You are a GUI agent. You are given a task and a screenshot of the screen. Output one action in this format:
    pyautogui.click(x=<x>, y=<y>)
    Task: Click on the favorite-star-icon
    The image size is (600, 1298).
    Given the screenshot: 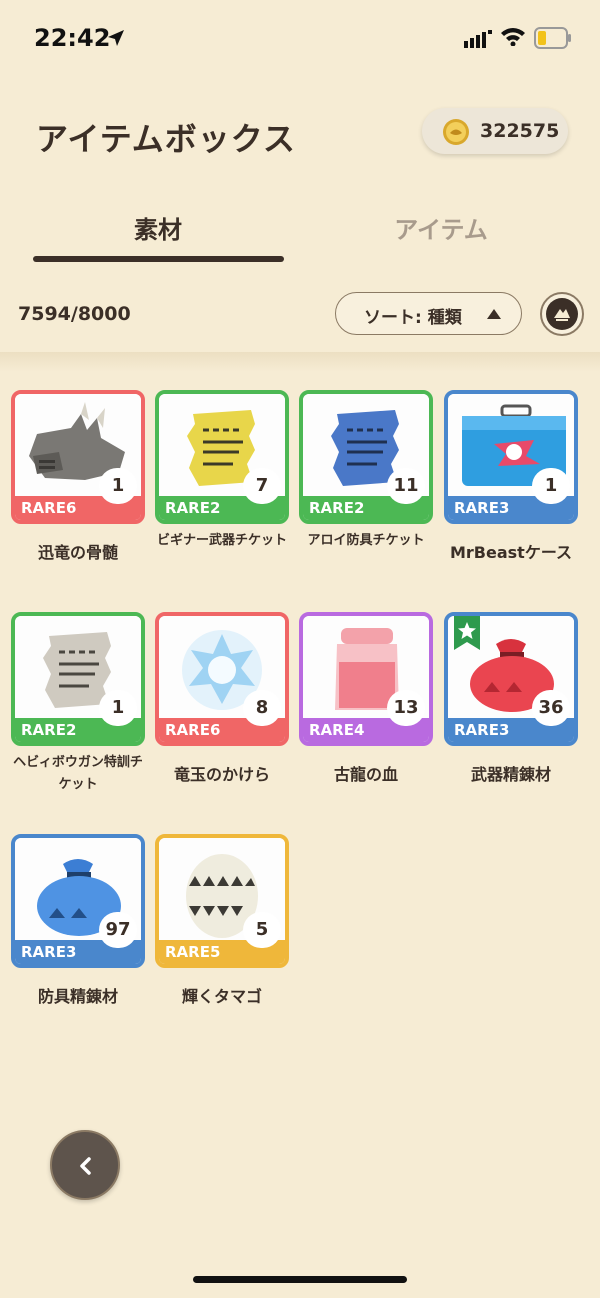 What is the action you would take?
    pyautogui.click(x=467, y=633)
    